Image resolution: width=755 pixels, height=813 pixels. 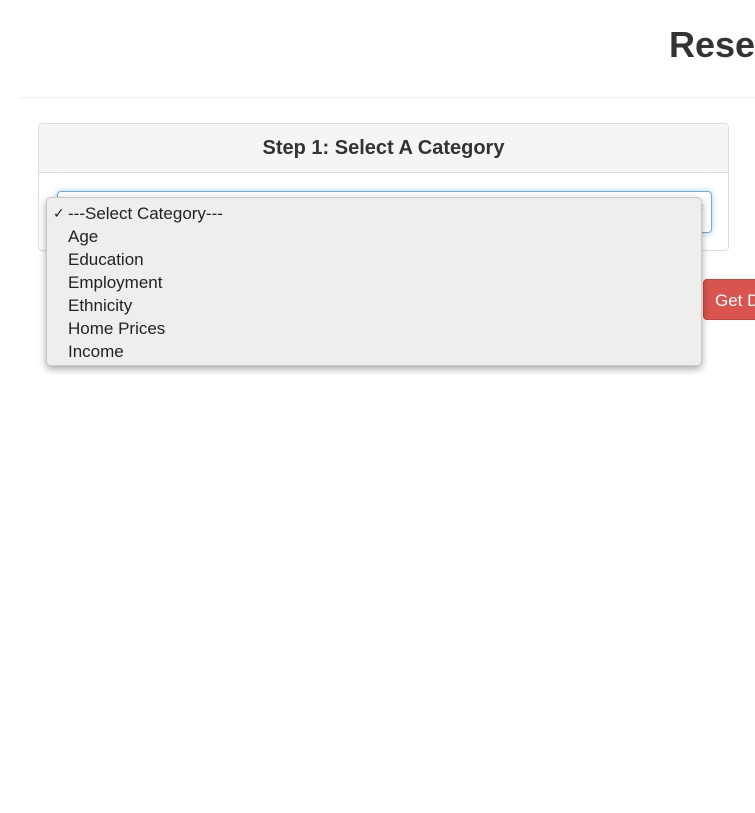 I want to click on option-label: ---Select Category---, so click(x=145, y=213).